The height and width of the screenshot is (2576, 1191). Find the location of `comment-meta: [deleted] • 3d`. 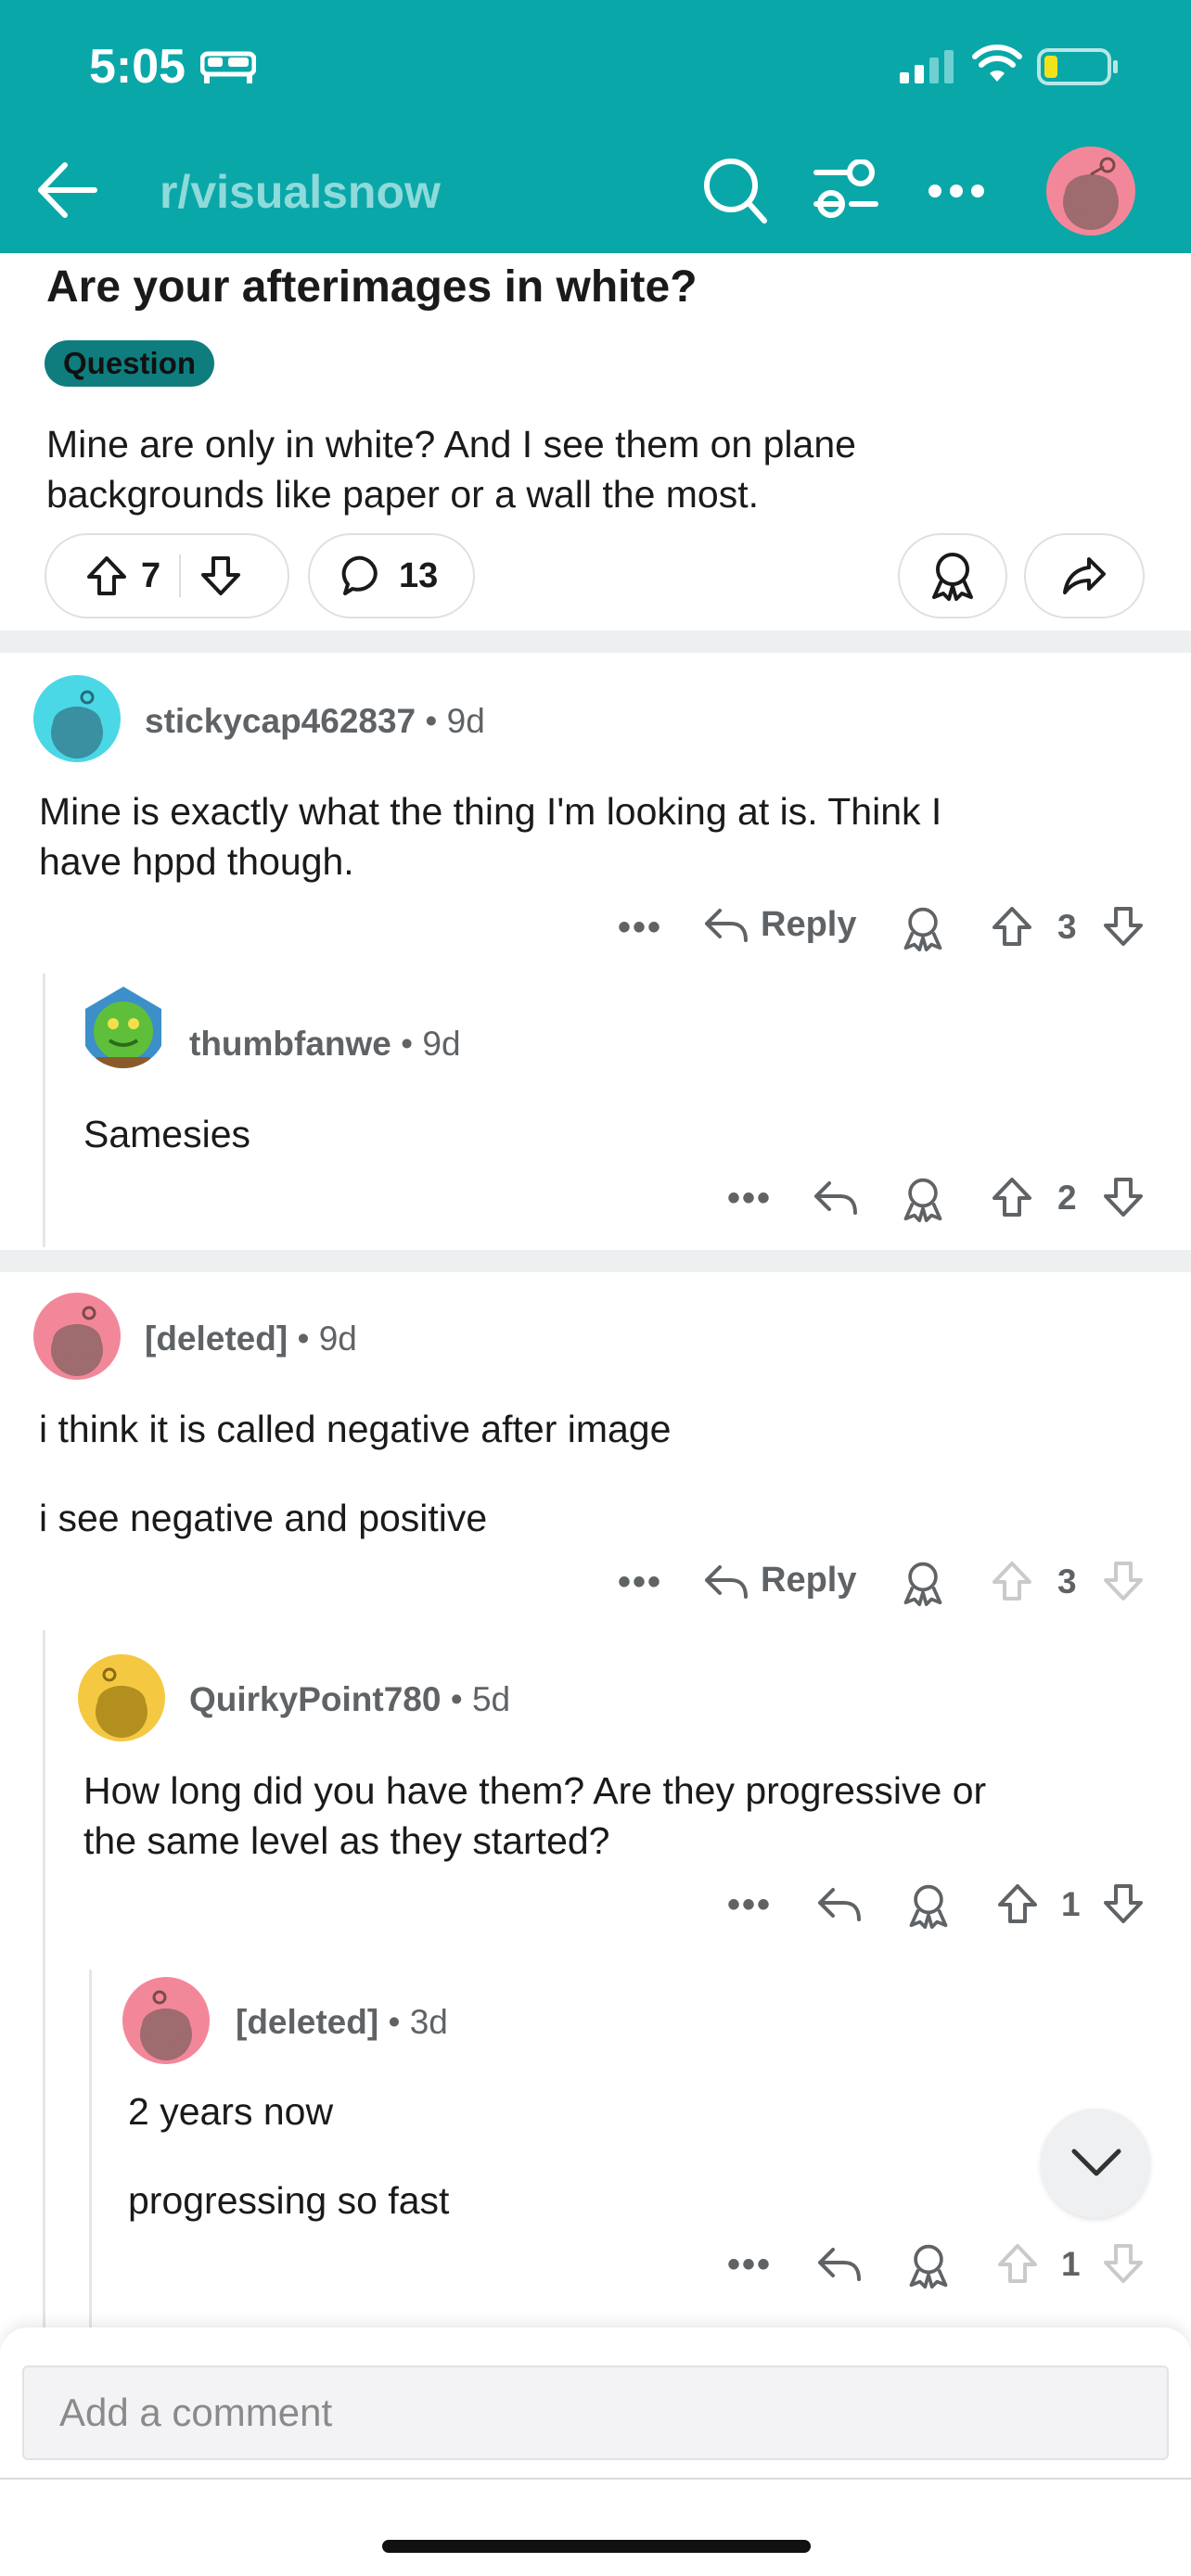

comment-meta: [deleted] • 3d is located at coordinates (342, 2022).